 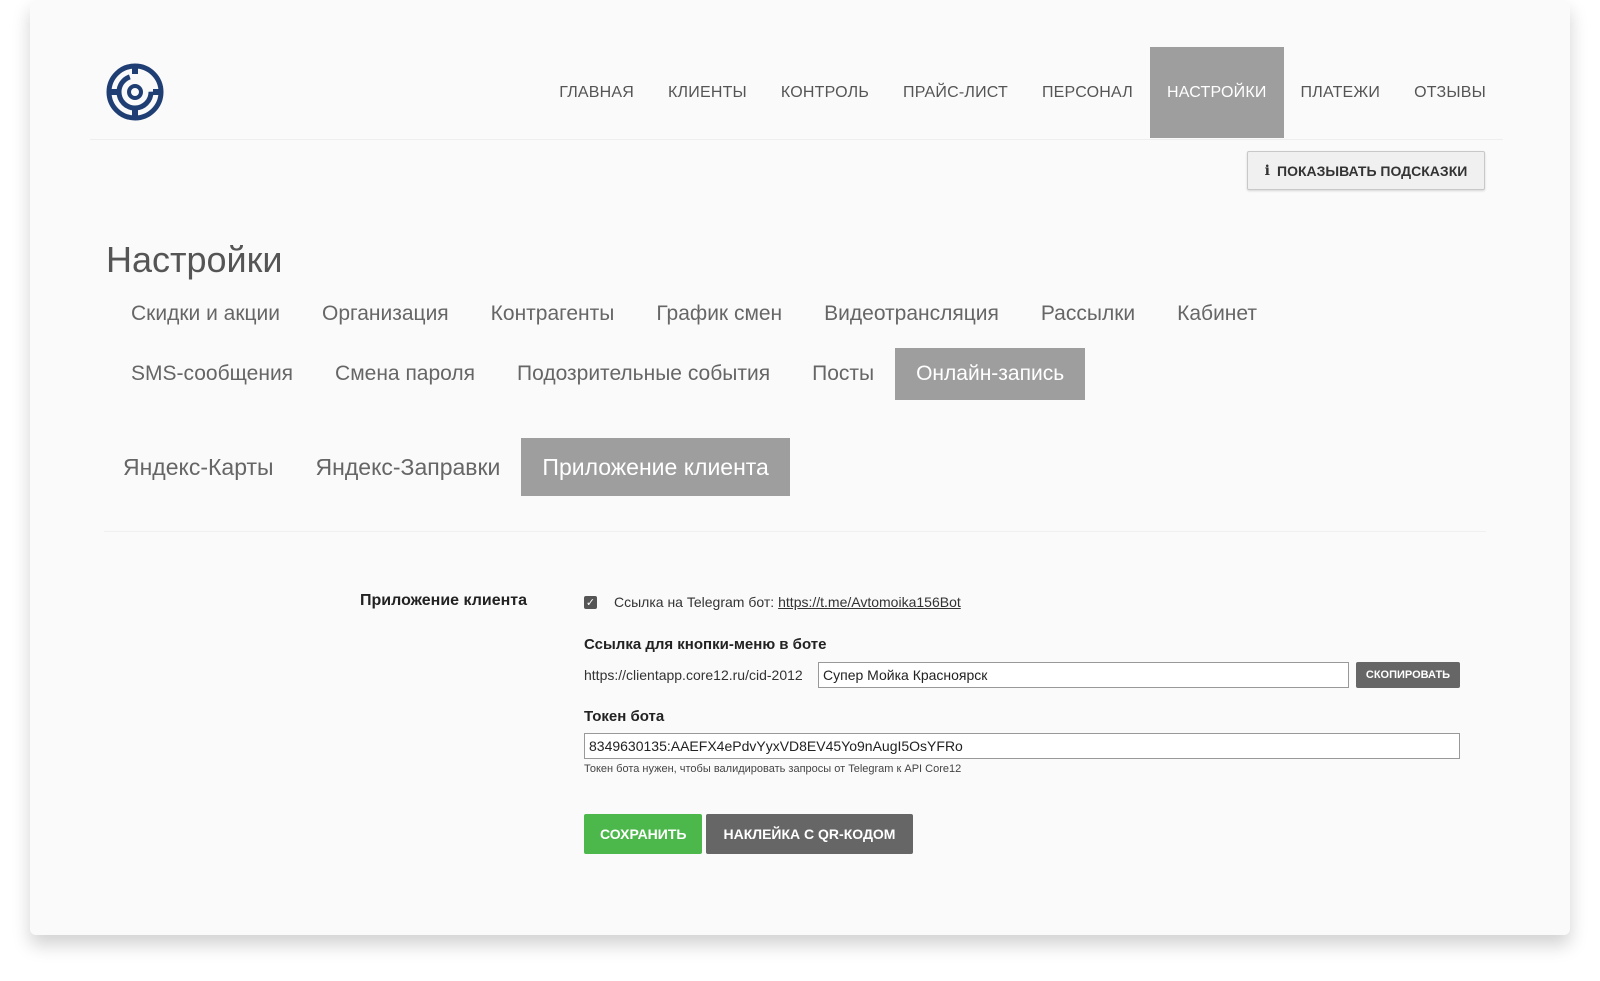 I want to click on copy-button: СКОПИРОВАТЬ, so click(x=1408, y=675).